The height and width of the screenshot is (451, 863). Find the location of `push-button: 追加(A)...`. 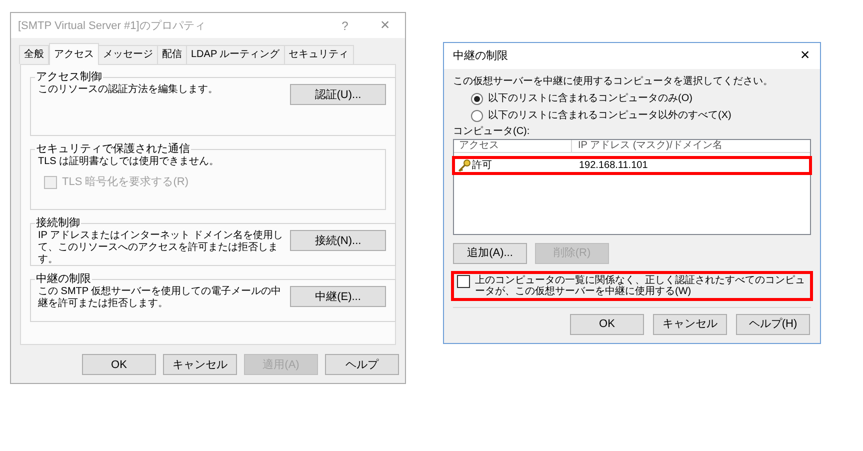

push-button: 追加(A)... is located at coordinates (490, 253).